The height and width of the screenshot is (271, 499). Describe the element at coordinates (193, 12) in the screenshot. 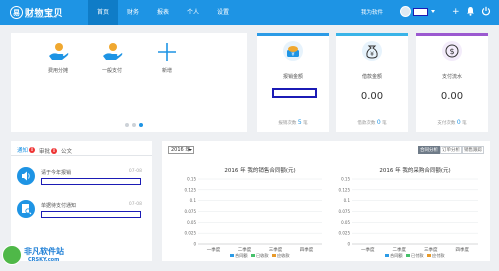

I see `nav-personal: 个人` at that location.